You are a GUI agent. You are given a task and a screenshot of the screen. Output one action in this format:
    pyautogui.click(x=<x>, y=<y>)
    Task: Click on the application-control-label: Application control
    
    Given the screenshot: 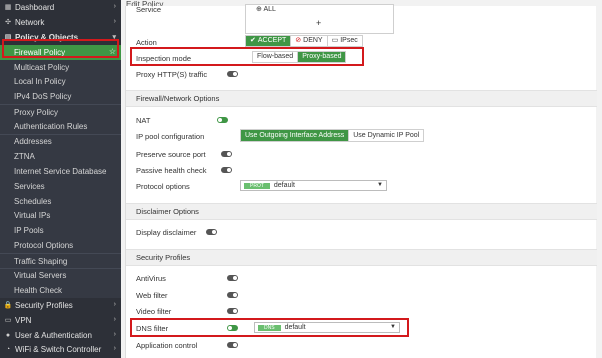 What is the action you would take?
    pyautogui.click(x=167, y=345)
    